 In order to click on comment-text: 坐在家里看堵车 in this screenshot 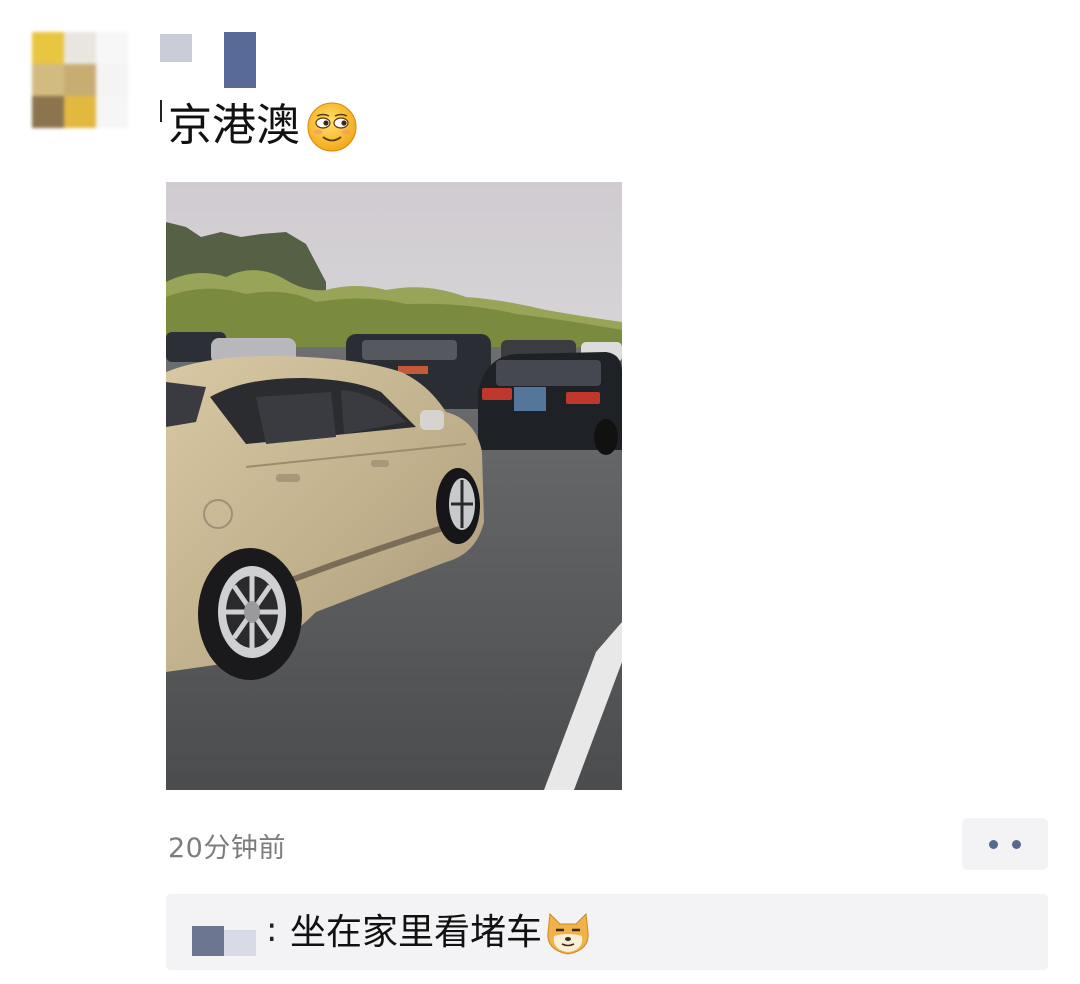, I will do `click(416, 932)`.